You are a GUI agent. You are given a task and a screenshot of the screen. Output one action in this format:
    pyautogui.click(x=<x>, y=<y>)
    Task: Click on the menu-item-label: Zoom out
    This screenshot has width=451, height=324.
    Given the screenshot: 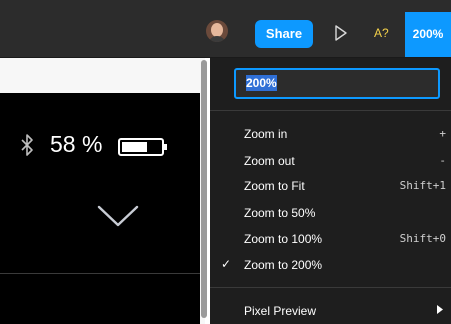 What is the action you would take?
    pyautogui.click(x=269, y=161)
    